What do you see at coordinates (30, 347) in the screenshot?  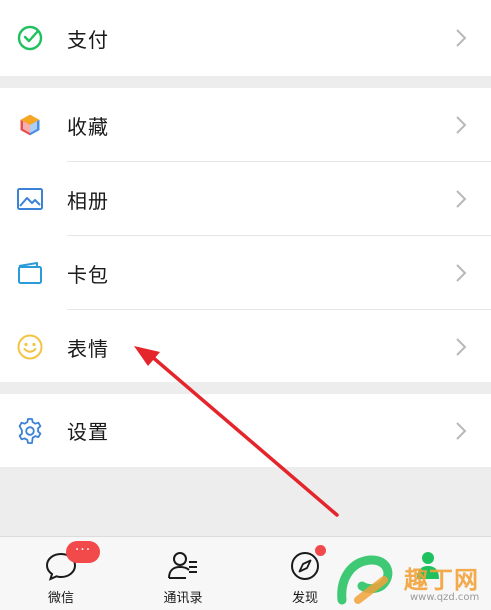 I see `smiley-icon` at bounding box center [30, 347].